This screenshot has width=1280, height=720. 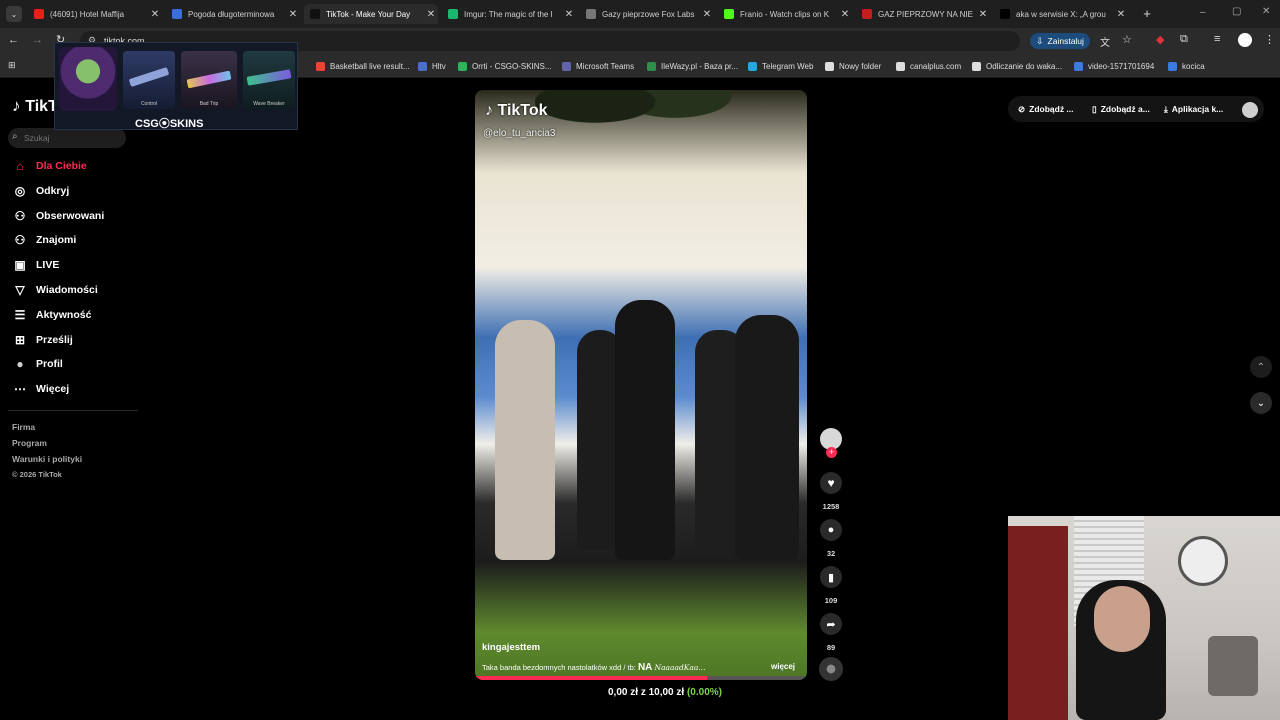 I want to click on sidebar-item-label: Prześlij, so click(x=54, y=339).